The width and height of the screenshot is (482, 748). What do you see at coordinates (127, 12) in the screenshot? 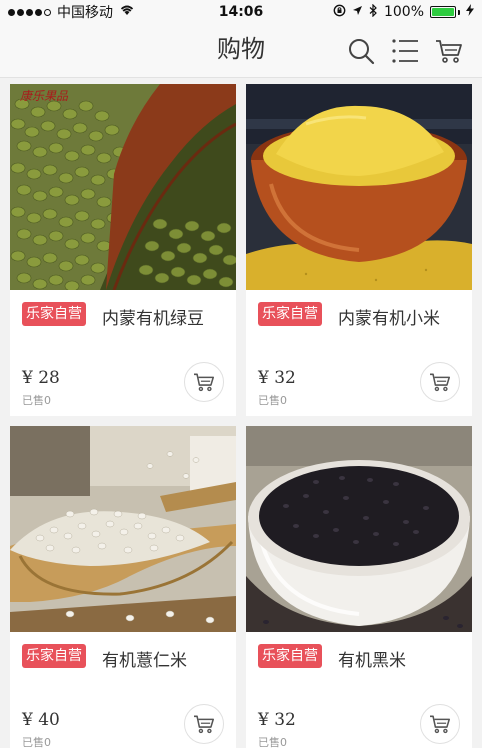
I see `wifi-icon` at bounding box center [127, 12].